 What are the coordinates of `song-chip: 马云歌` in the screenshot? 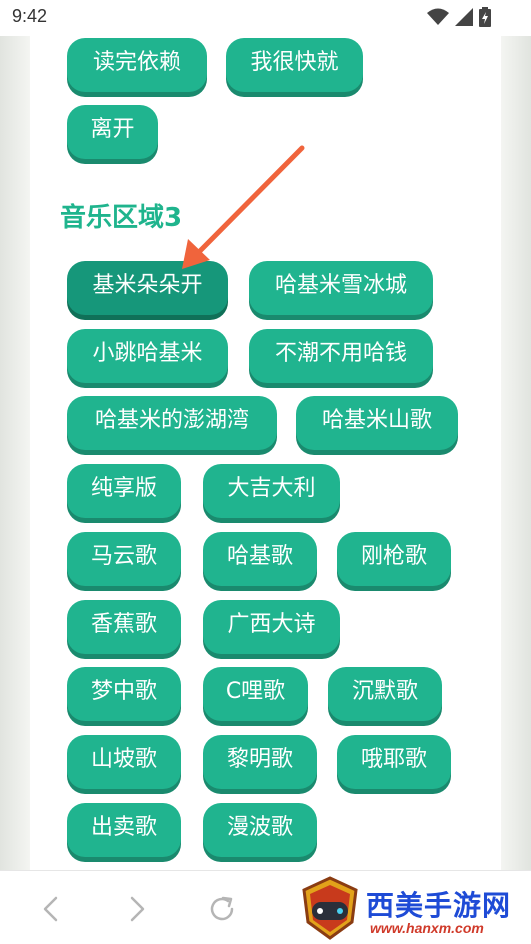 It's located at (124, 559).